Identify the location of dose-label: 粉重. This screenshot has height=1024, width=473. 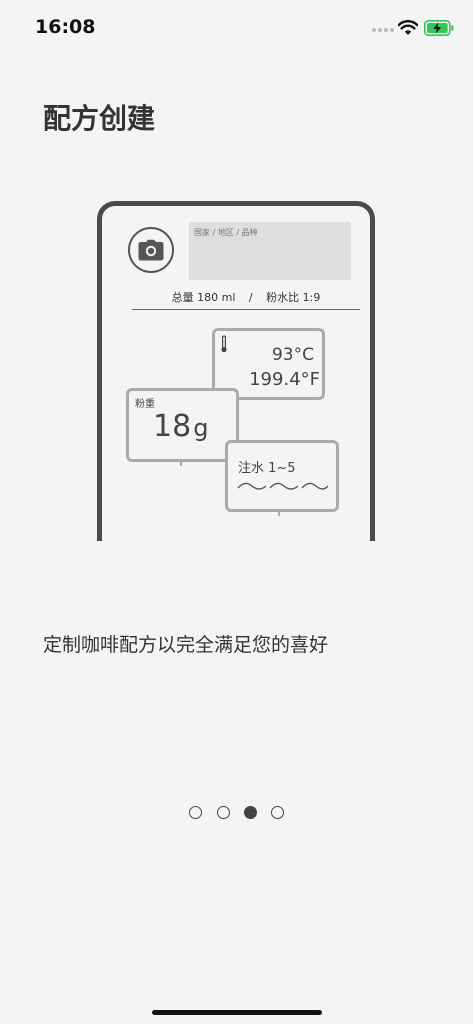
(145, 404).